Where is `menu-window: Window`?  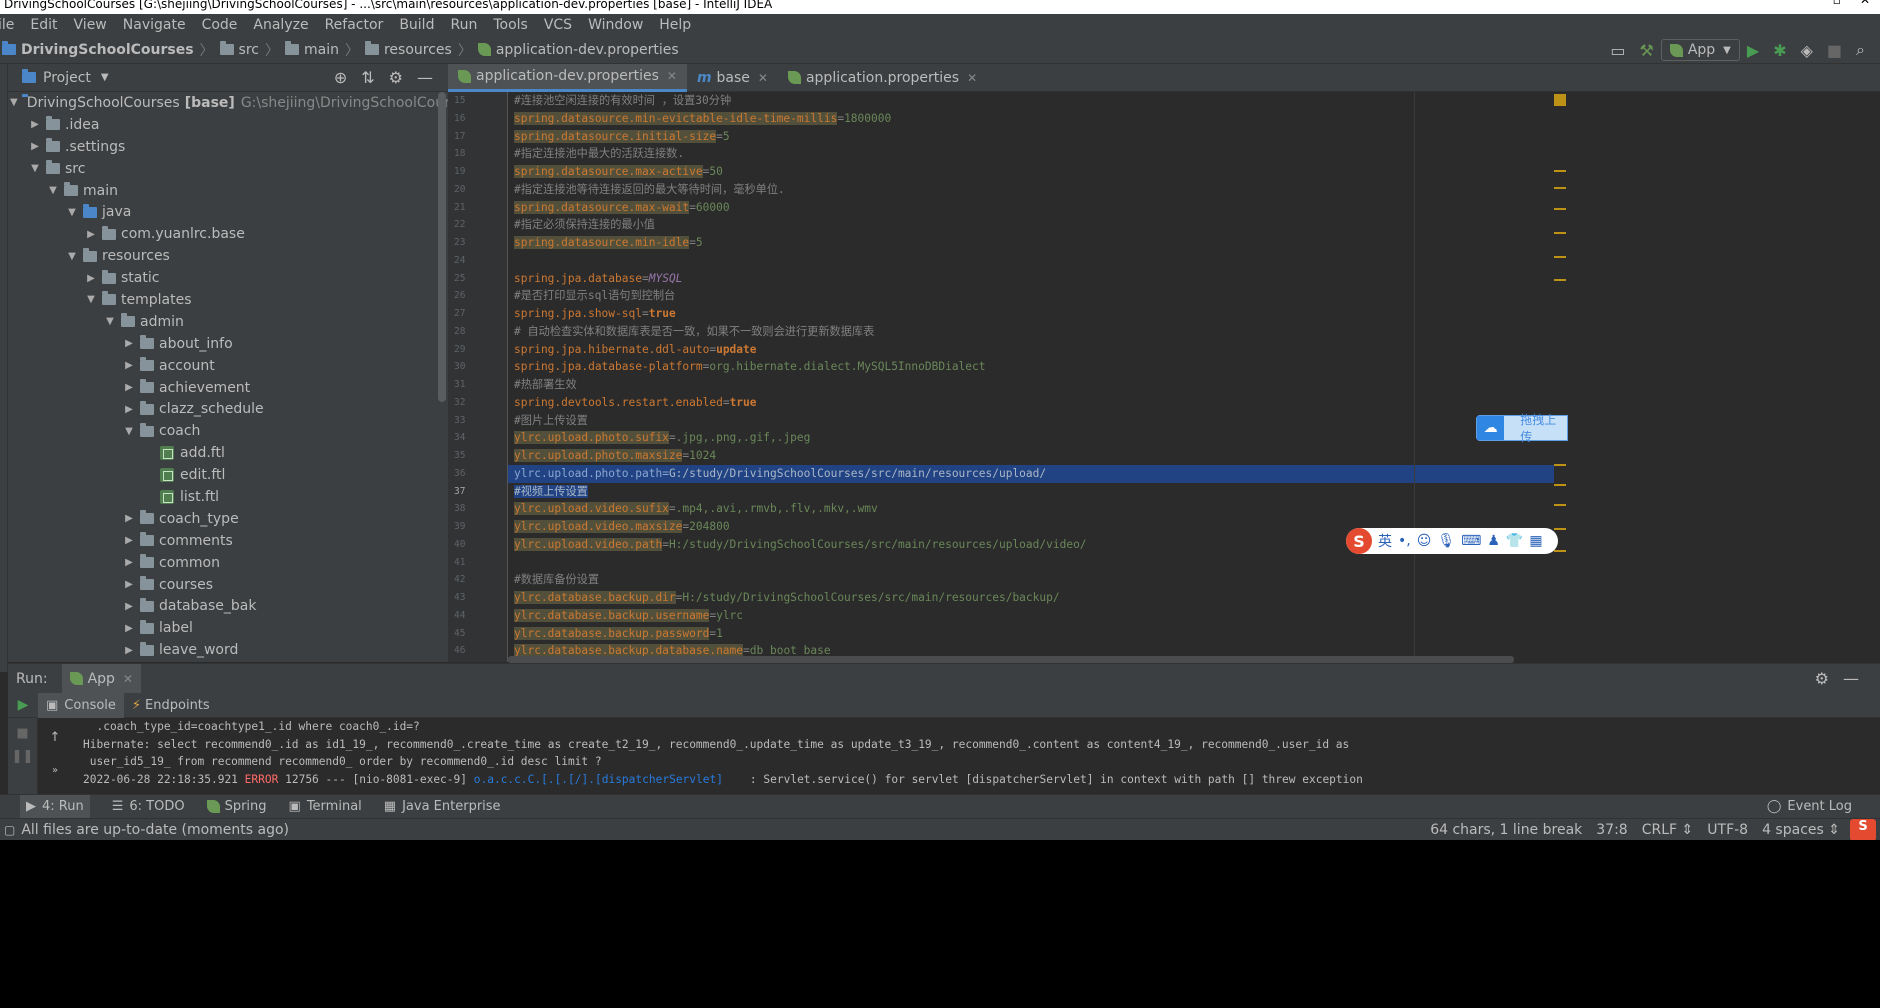 menu-window: Window is located at coordinates (615, 25).